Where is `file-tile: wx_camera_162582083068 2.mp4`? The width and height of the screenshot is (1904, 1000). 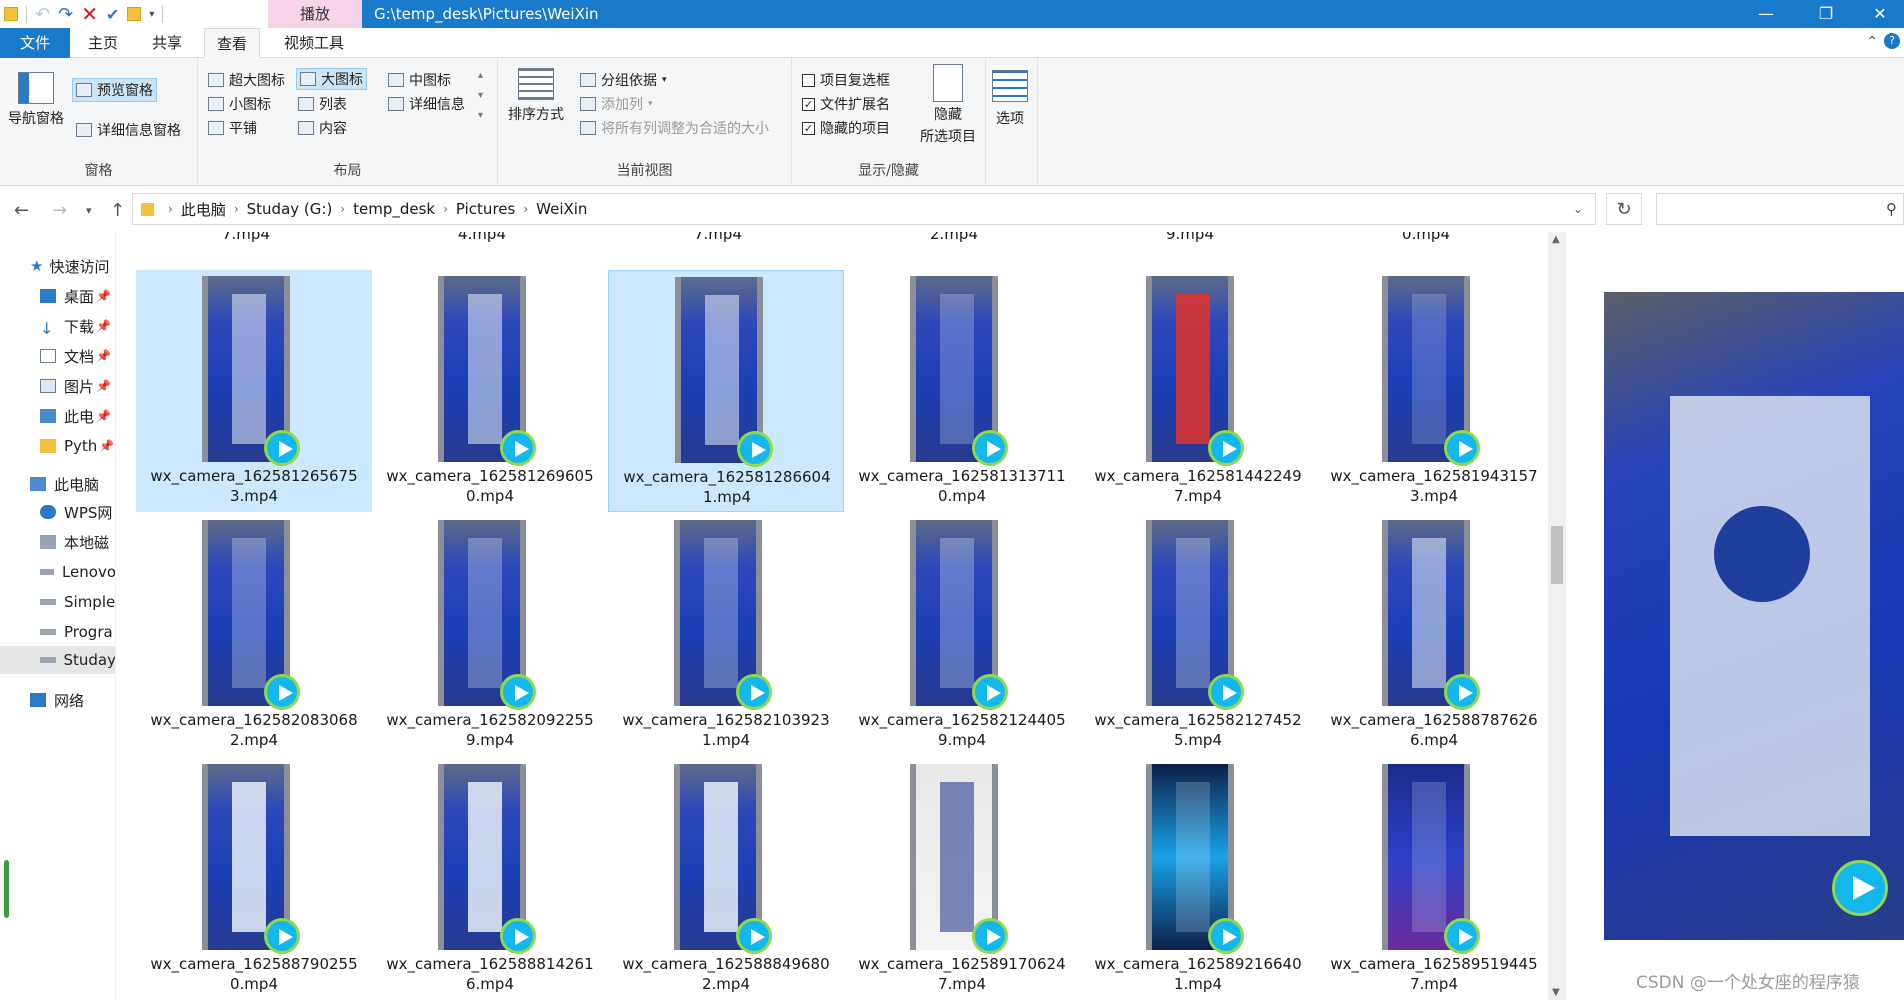 file-tile: wx_camera_162582083068 2.mp4 is located at coordinates (254, 635).